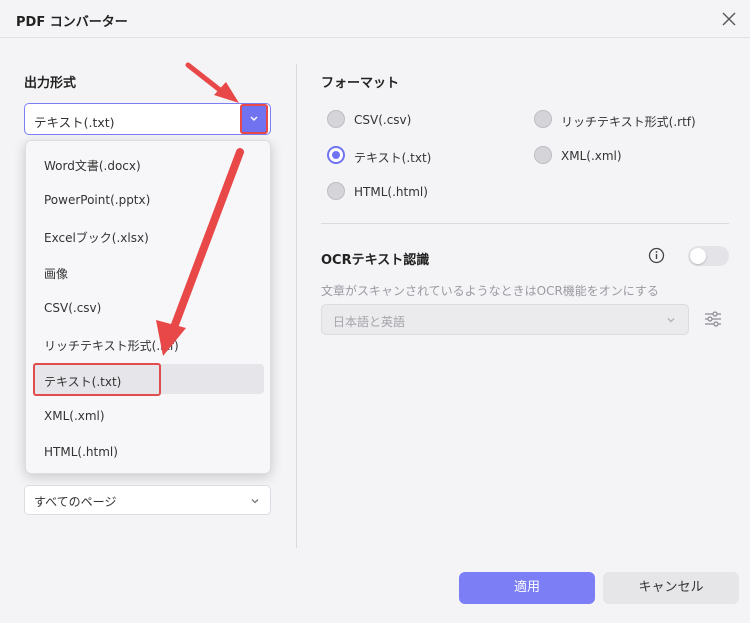 This screenshot has height=623, width=750. I want to click on radio-label-xml: XML(.xml), so click(591, 156).